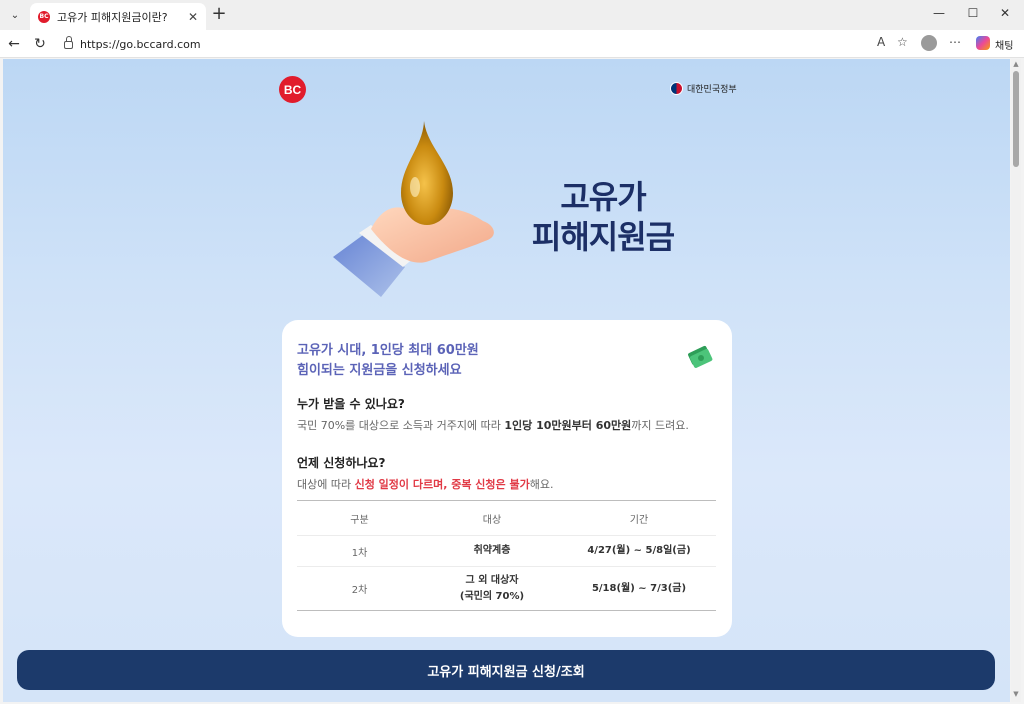  I want to click on row-period: 5/18(월) ~ 7/3(금), so click(639, 588).